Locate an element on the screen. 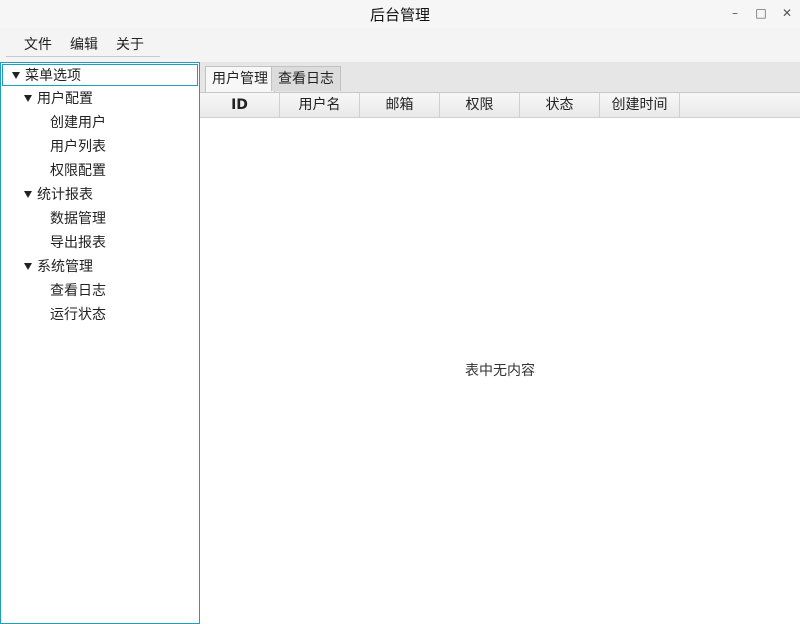  tab-user-management: 用户管理 is located at coordinates (240, 79).